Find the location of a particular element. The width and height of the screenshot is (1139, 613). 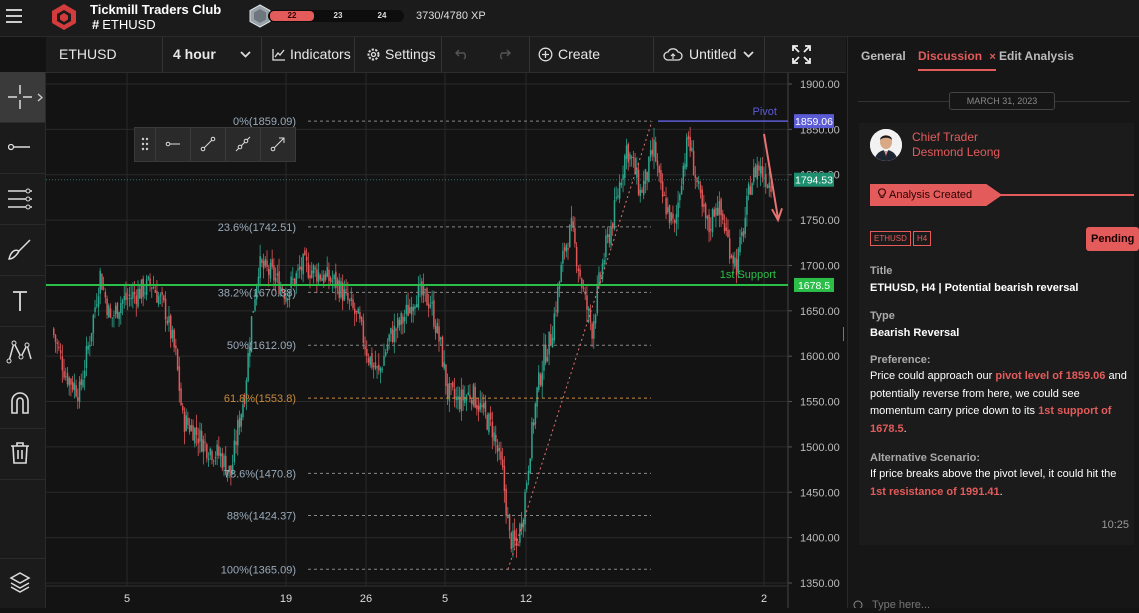

extended-line-icon is located at coordinates (243, 144).